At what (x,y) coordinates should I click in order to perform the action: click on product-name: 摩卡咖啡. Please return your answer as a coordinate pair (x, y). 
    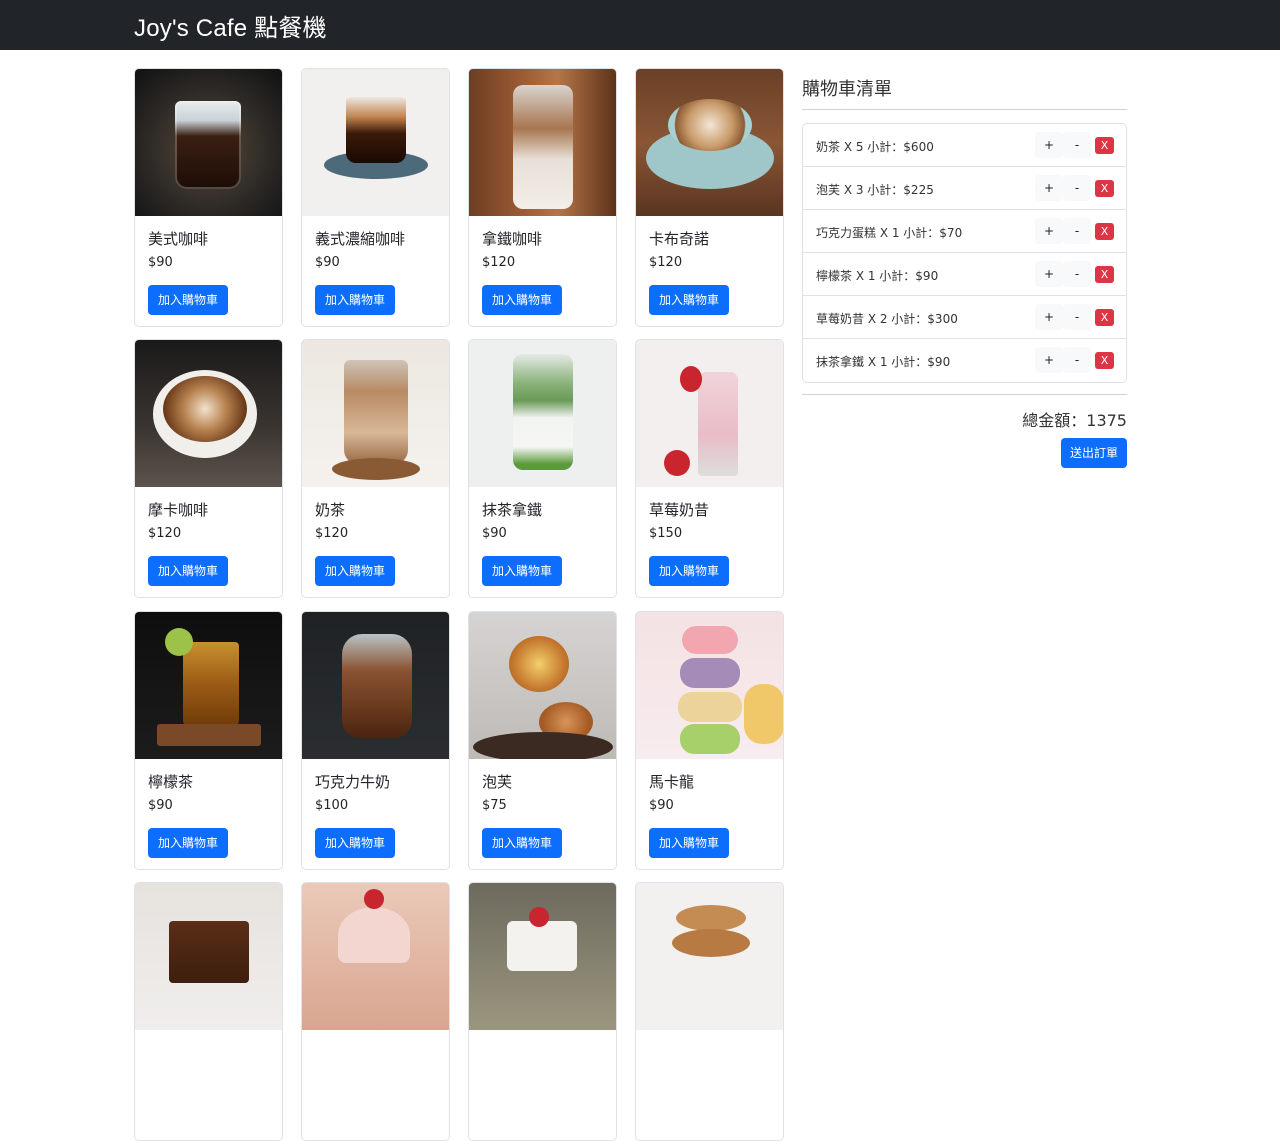
    Looking at the image, I should click on (178, 510).